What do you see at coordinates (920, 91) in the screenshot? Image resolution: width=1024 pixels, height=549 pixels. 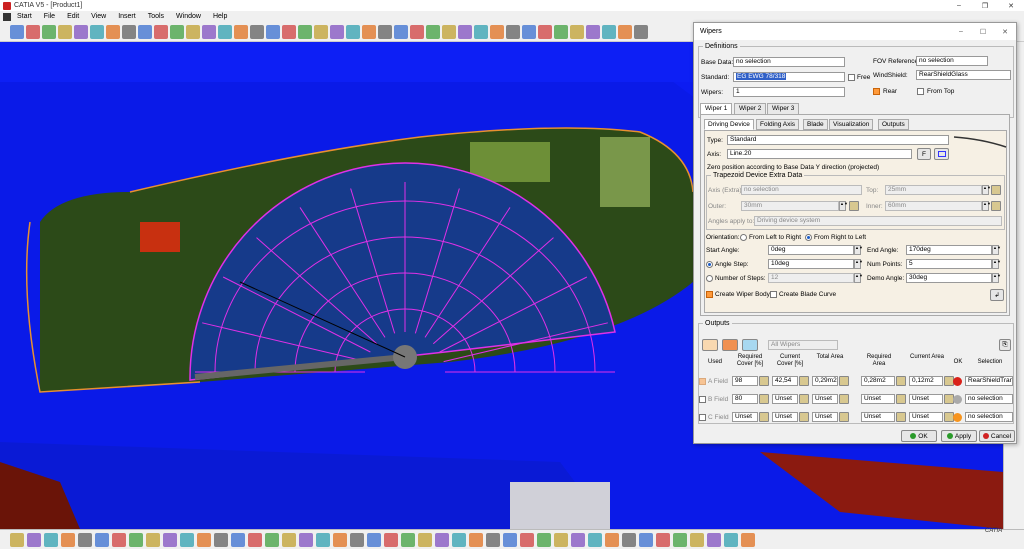 I see `from-top-checkbox` at bounding box center [920, 91].